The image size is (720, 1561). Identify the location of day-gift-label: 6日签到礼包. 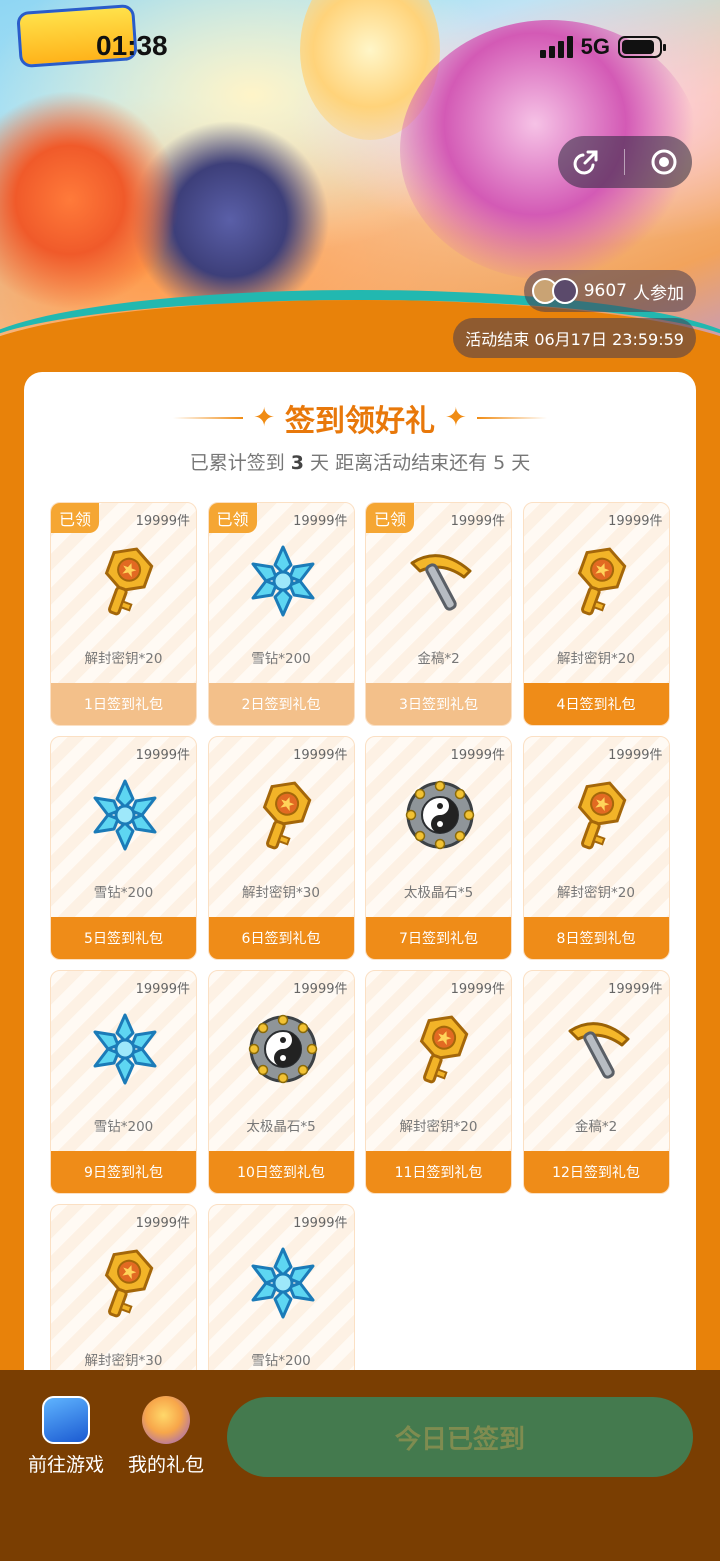
(281, 938).